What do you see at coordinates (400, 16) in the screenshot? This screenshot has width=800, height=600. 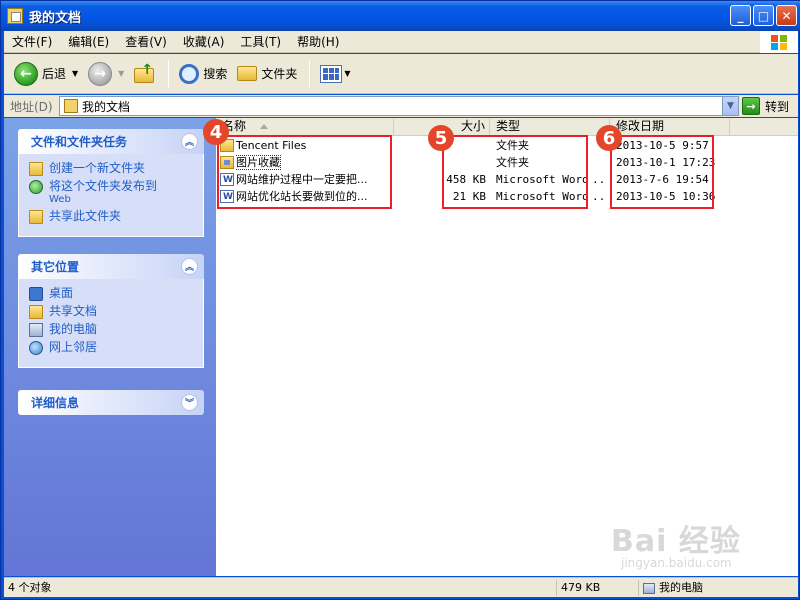 I see `title-bar: 我的文档 _ □ ✕` at bounding box center [400, 16].